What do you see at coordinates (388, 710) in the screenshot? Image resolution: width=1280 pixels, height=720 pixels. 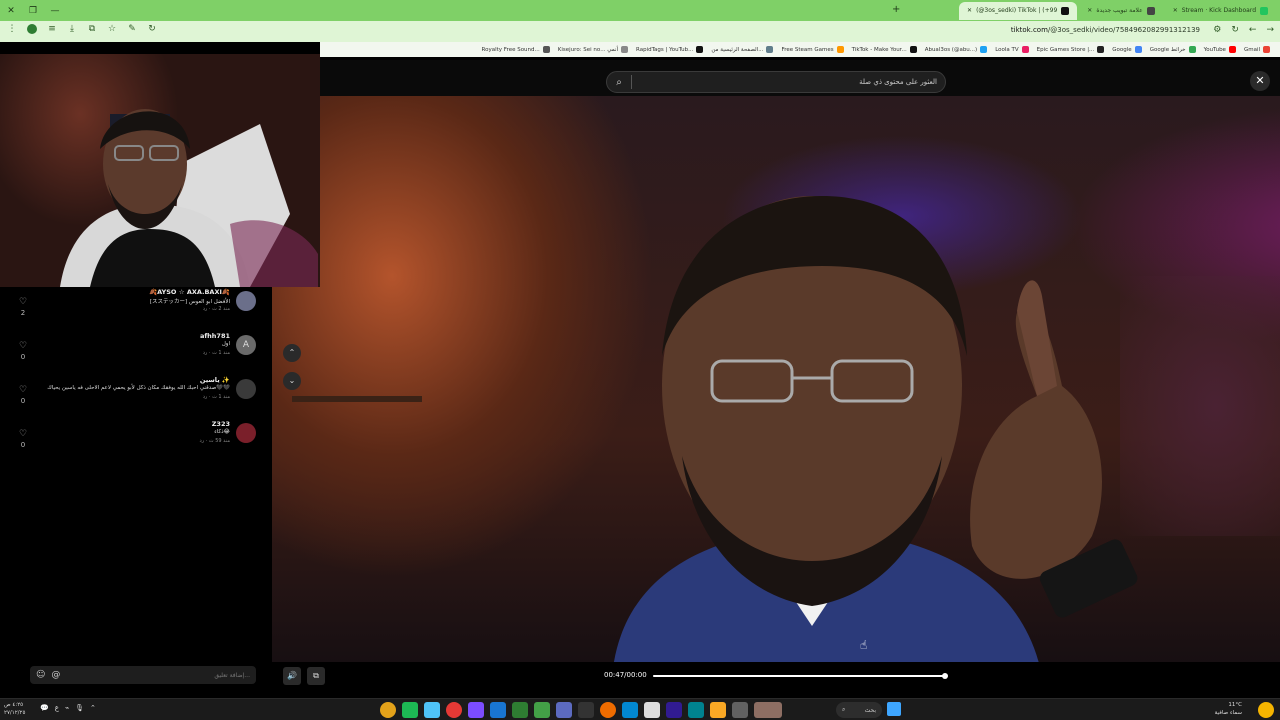 I see `chrome-app-icon` at bounding box center [388, 710].